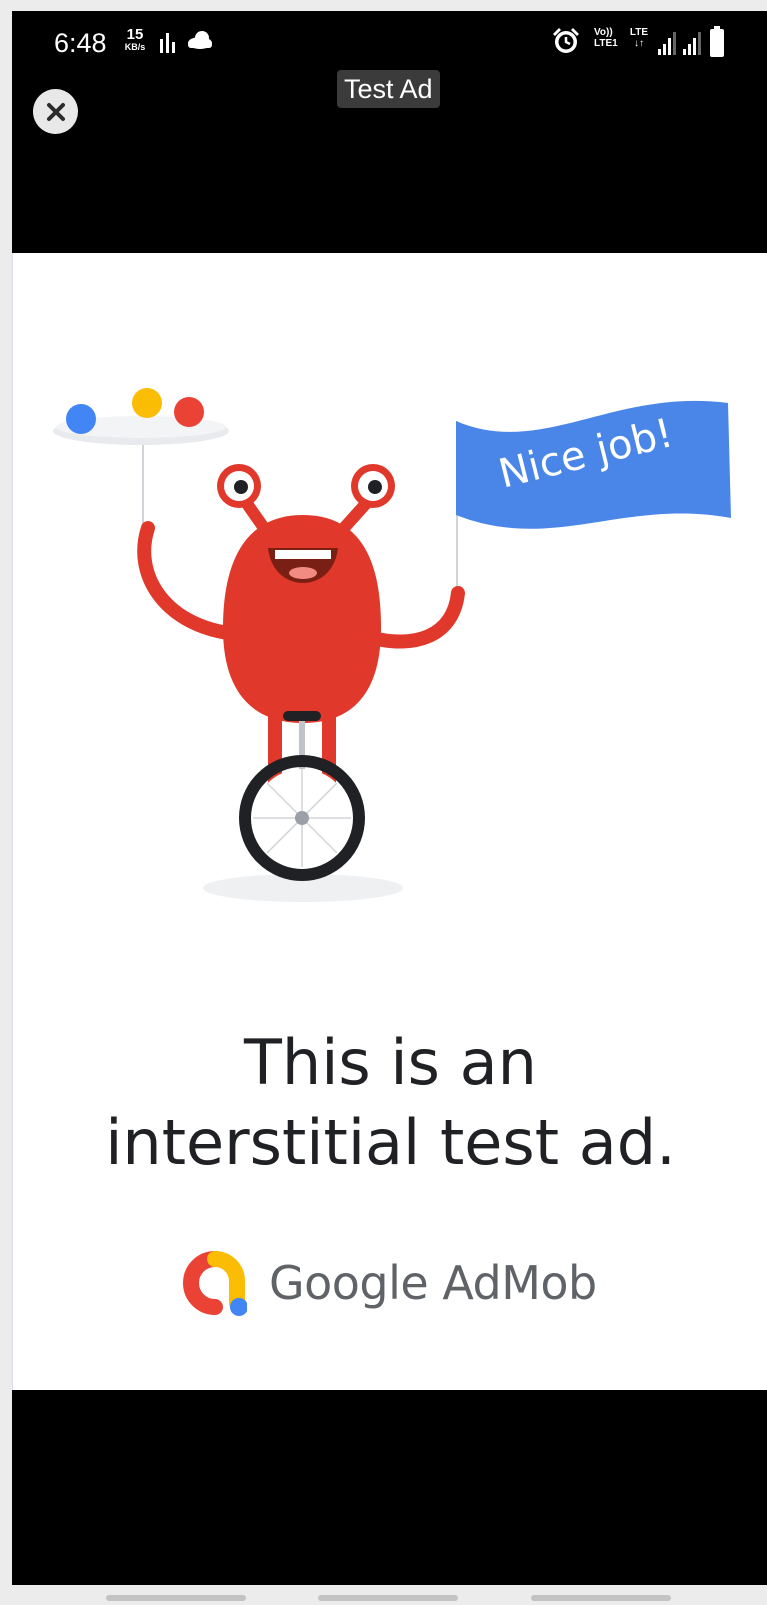  I want to click on left-arm, so click(186, 580).